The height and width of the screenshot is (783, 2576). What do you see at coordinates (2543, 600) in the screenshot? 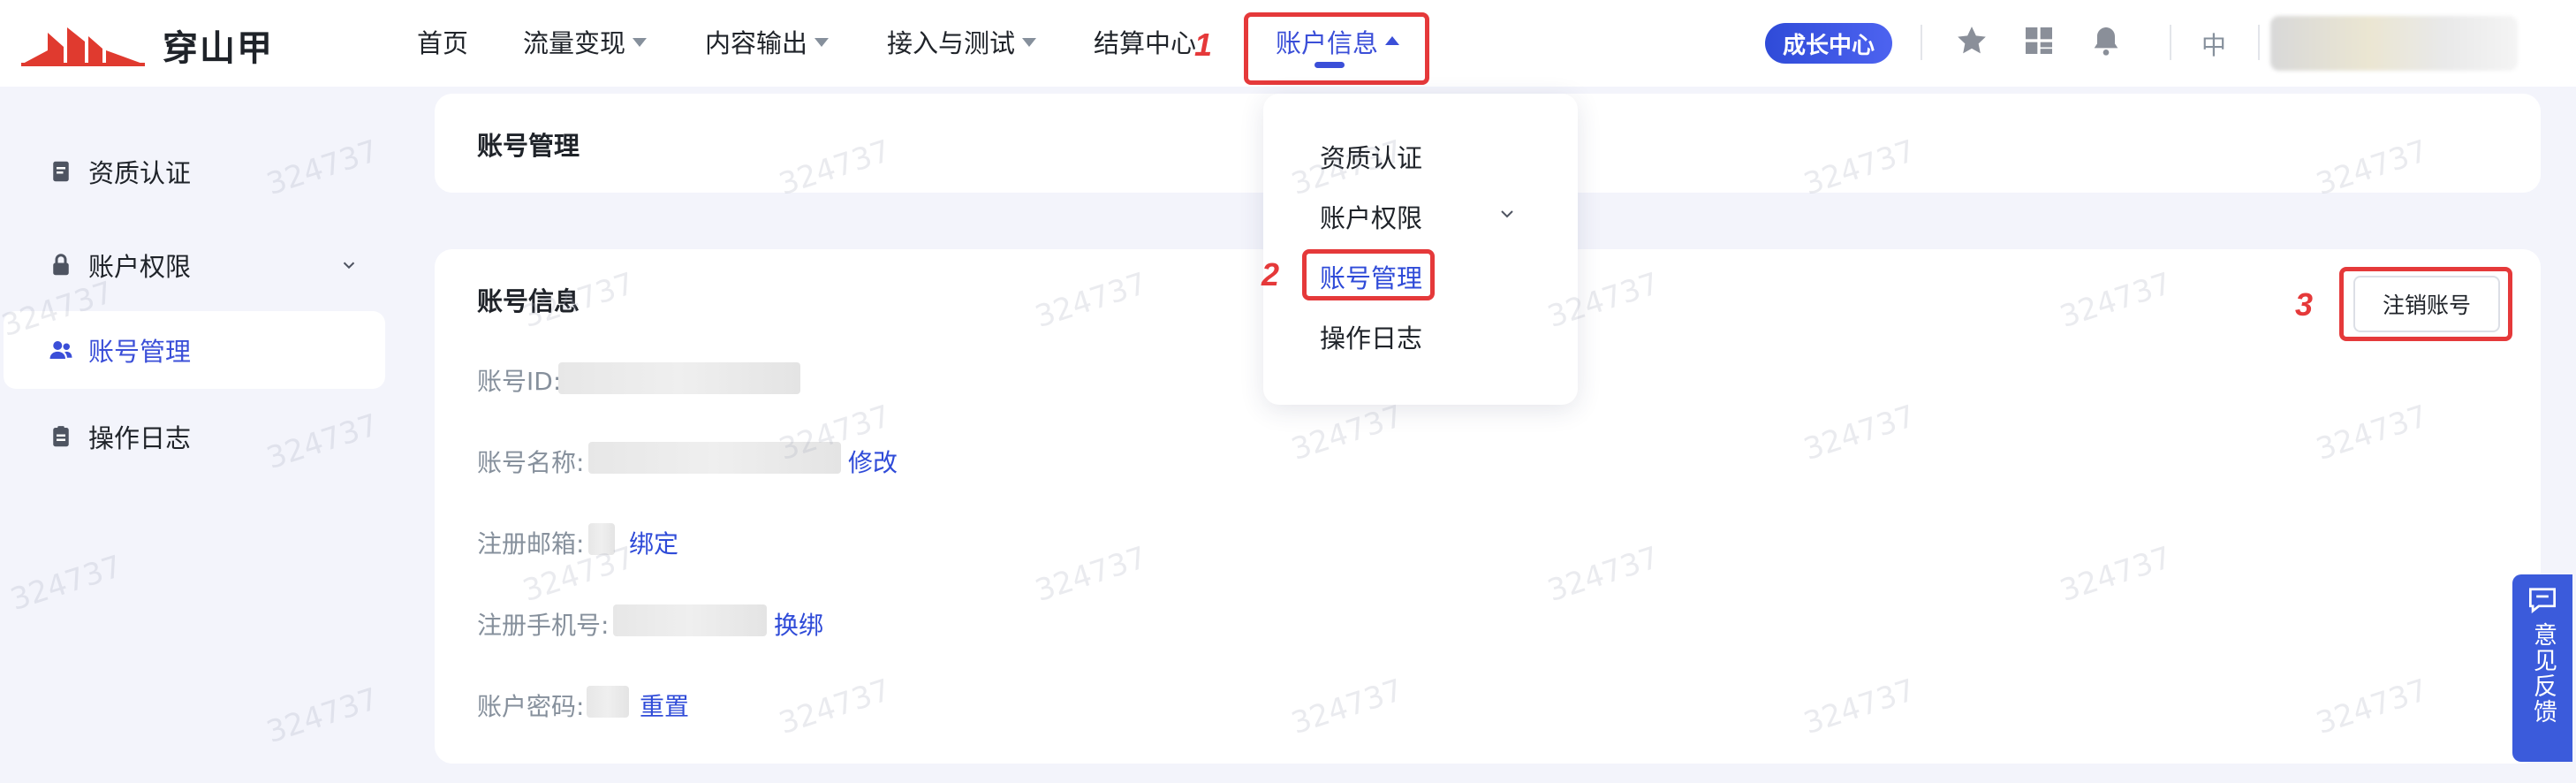
I see `chat-icon` at bounding box center [2543, 600].